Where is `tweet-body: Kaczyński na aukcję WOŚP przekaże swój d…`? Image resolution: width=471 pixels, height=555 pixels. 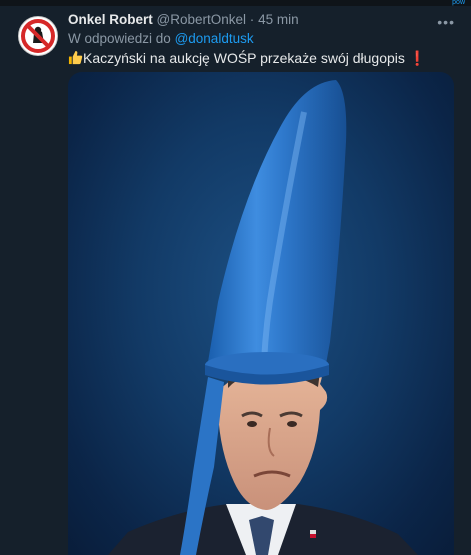
tweet-body: Kaczyński na aukcję WOŚP przekaże swój d… is located at coordinates (244, 58).